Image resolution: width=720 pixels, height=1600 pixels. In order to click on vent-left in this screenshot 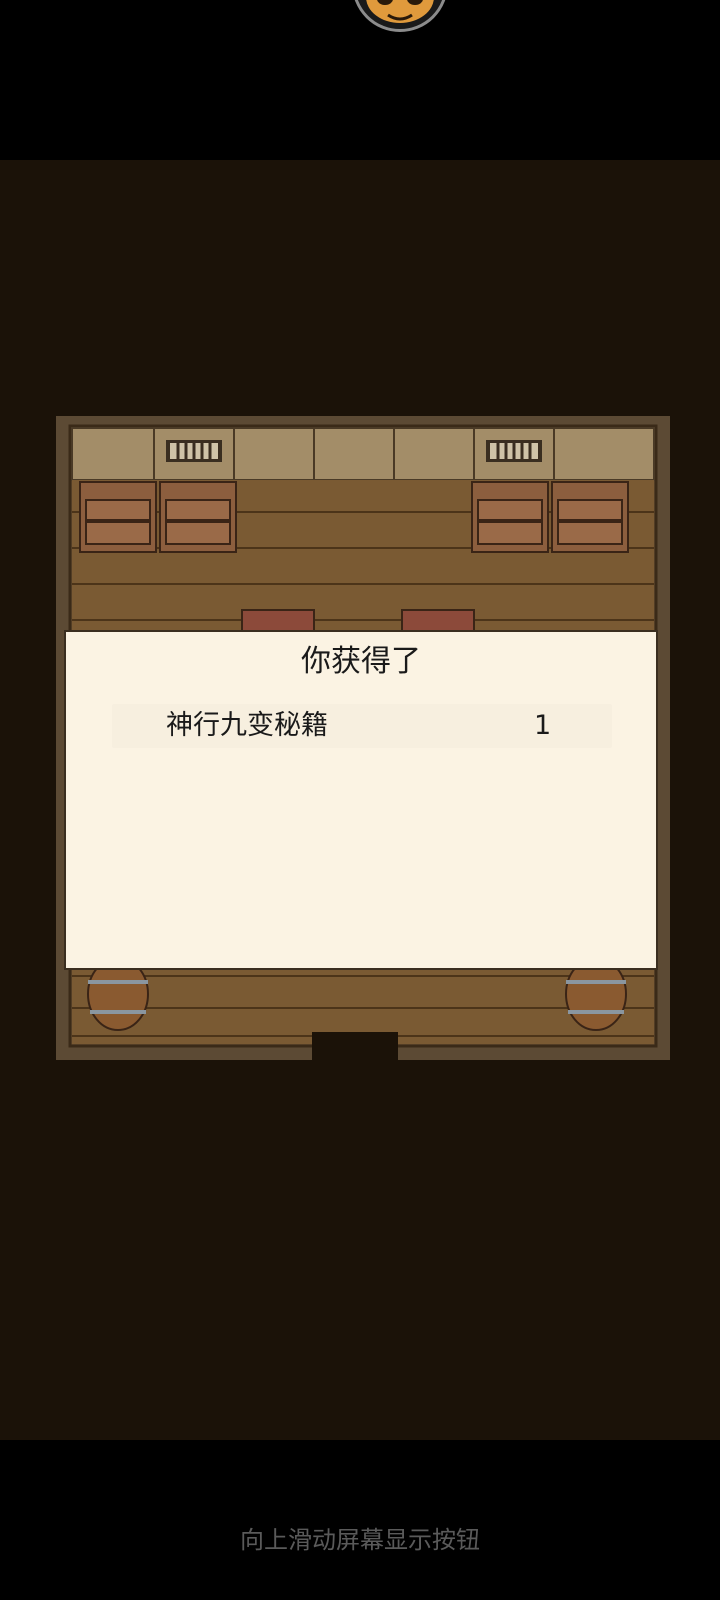, I will do `click(194, 451)`.